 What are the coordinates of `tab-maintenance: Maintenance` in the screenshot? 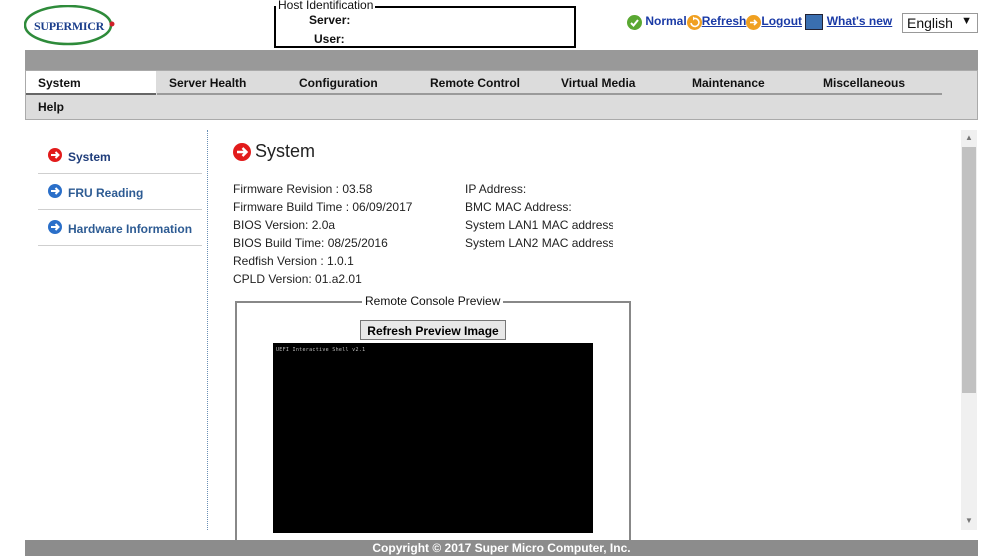 It's located at (745, 83).